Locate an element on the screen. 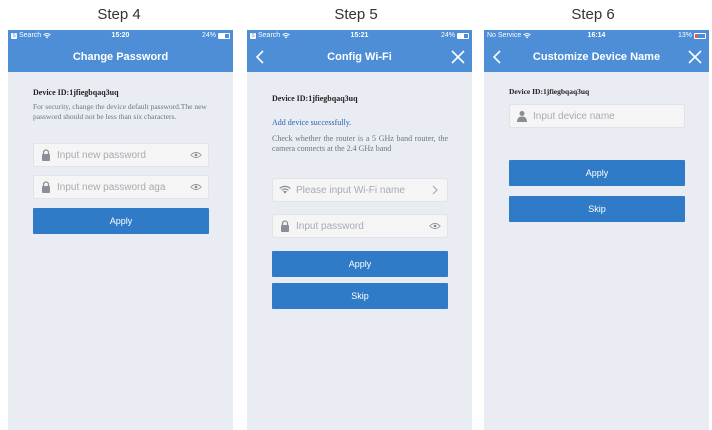 This screenshot has height=430, width=712. chevron-right-icon is located at coordinates (435, 190).